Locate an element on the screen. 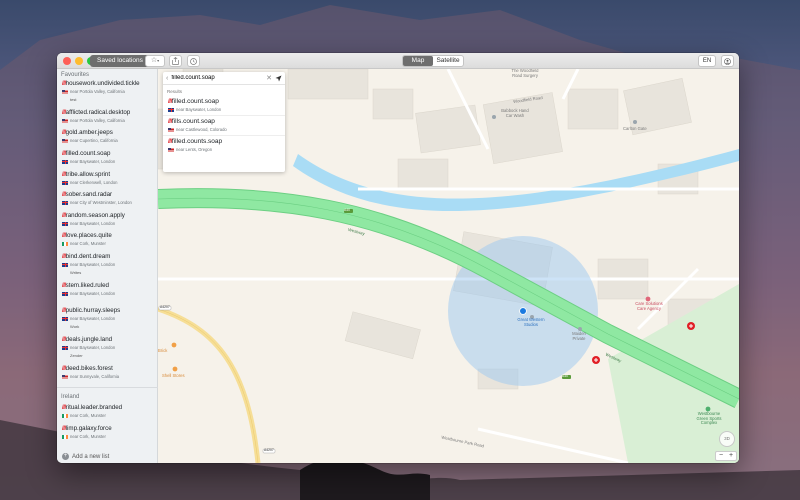 The height and width of the screenshot is (500, 800). tab-satellite: Satellite is located at coordinates (448, 61).